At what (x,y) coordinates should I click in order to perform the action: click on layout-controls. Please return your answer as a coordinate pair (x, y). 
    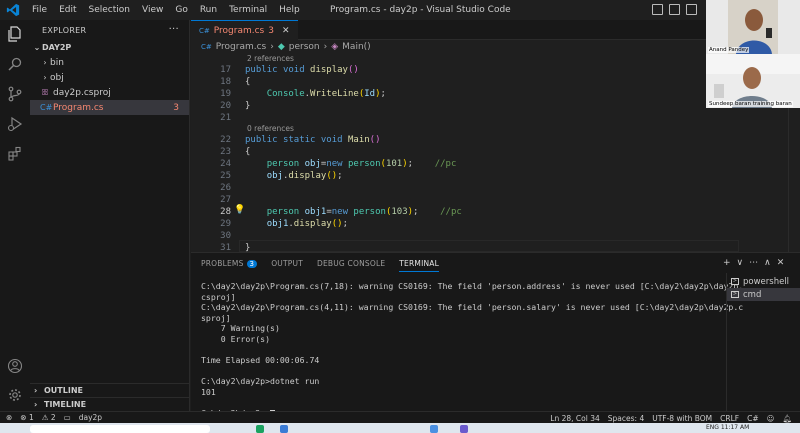
    Looking at the image, I should click on (674, 9).